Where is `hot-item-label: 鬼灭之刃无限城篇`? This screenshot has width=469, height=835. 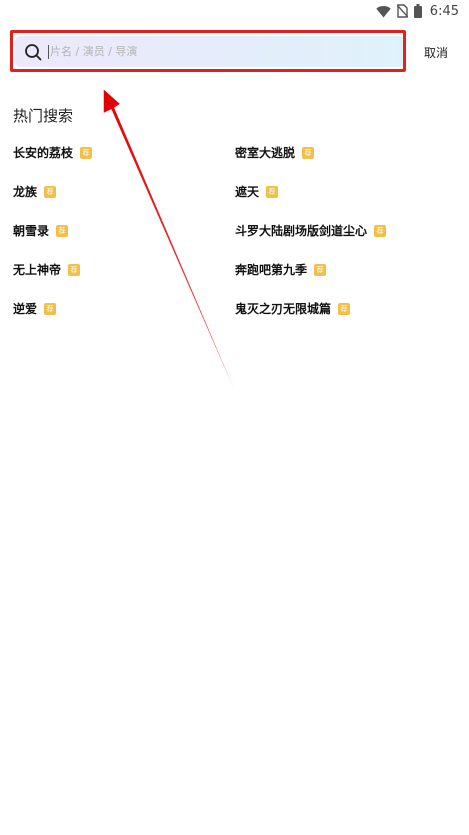
hot-item-label: 鬼灭之刃无限城篇 is located at coordinates (283, 309).